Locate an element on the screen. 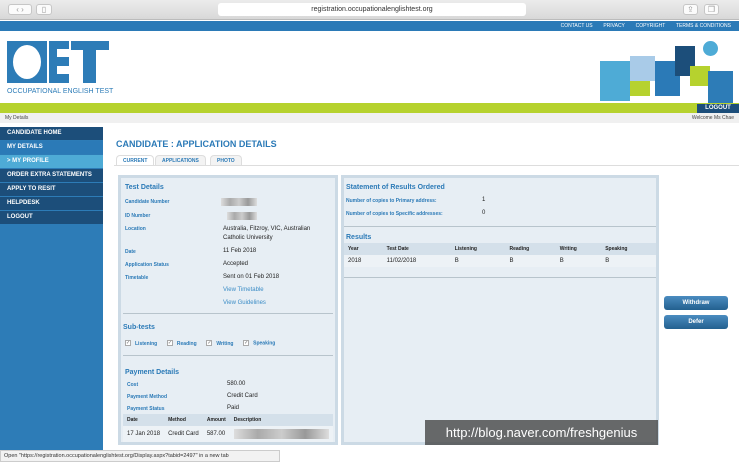  id-number-label: ID Number is located at coordinates (138, 216).